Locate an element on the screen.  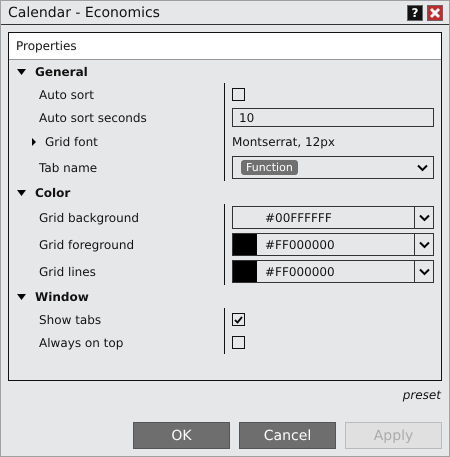
property-label: Auto sort seconds is located at coordinates (93, 117).